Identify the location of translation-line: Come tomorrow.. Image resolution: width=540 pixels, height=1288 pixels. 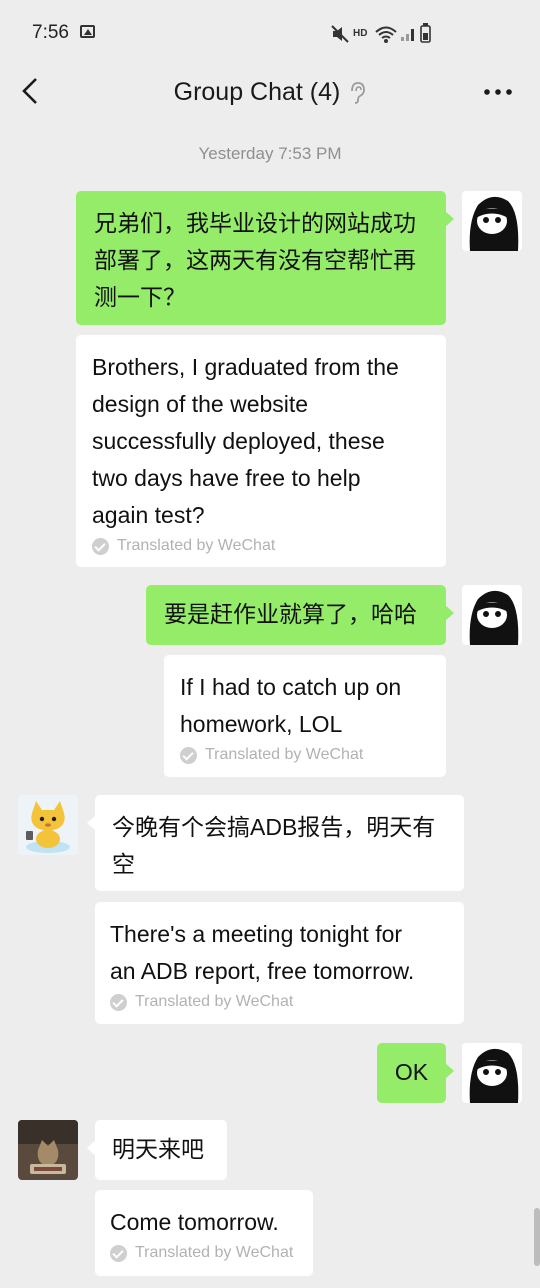
(194, 1222).